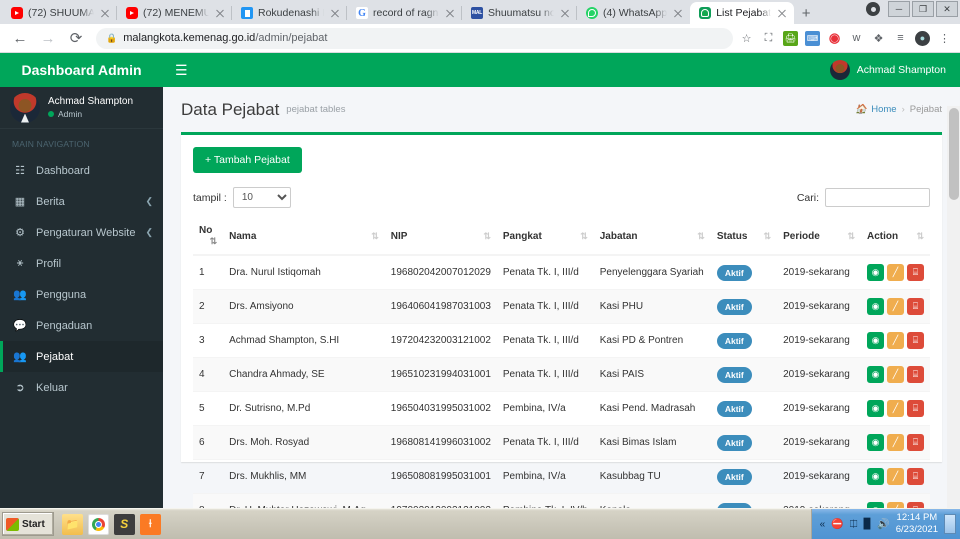 The width and height of the screenshot is (960, 539). I want to click on browser-tab: (72) MENEMUKAN M, so click(174, 13).